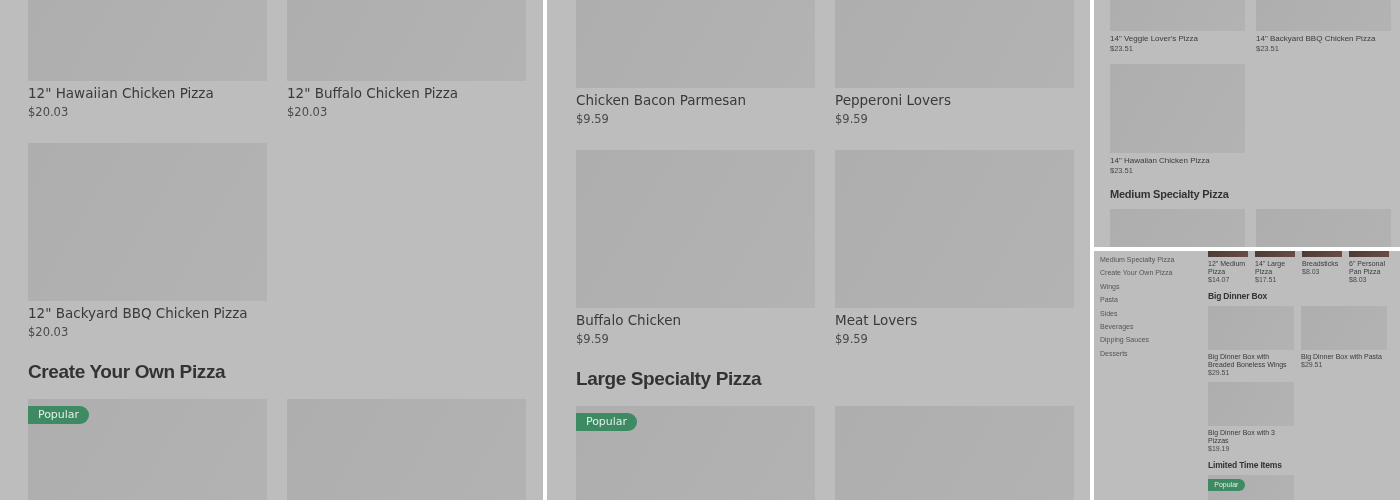  What do you see at coordinates (669, 379) in the screenshot?
I see `section-heading: Large Specialty Pizza` at bounding box center [669, 379].